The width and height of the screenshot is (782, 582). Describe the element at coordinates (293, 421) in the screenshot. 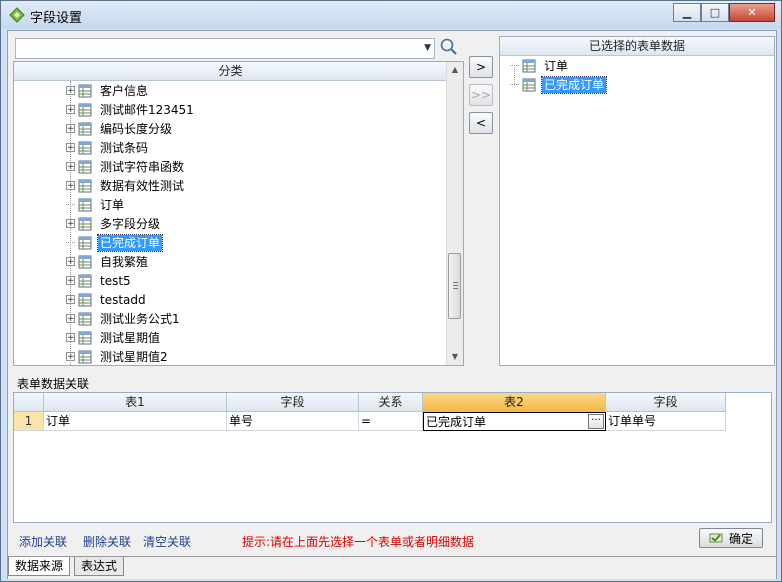

I see `cell-field1: 单号` at that location.